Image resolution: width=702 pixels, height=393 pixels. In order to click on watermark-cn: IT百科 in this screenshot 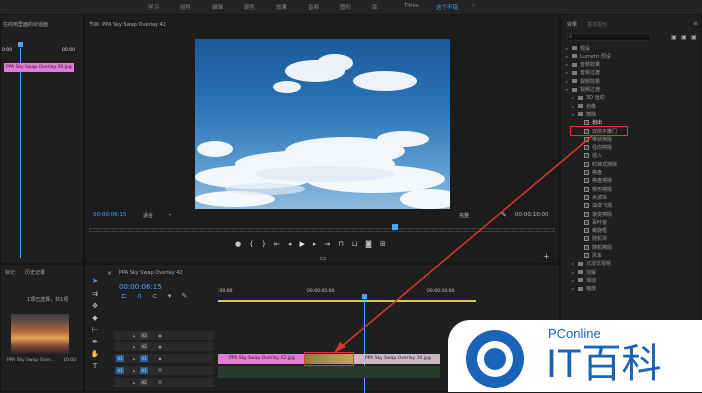, I will do `click(604, 364)`.